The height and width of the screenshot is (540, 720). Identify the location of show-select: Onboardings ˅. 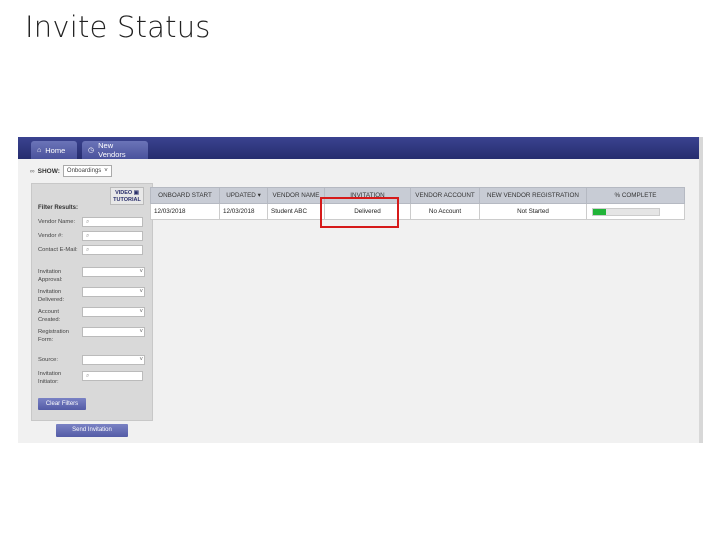
(87, 171).